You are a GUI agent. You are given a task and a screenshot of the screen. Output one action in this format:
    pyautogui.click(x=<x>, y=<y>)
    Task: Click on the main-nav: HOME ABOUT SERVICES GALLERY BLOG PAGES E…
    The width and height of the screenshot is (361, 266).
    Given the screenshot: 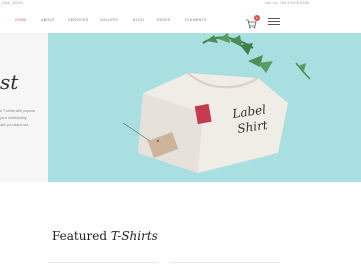 What is the action you would take?
    pyautogui.click(x=180, y=20)
    